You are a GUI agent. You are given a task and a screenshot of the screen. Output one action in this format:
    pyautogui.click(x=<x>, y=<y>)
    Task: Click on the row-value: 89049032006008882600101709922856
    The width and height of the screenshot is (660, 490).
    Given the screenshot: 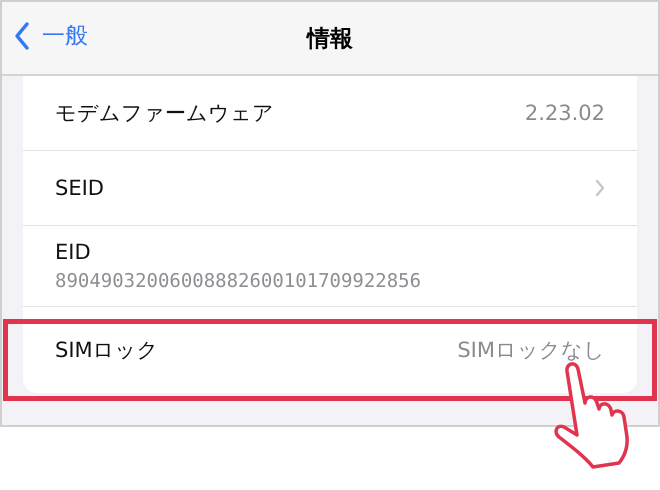 What is the action you would take?
    pyautogui.click(x=238, y=281)
    